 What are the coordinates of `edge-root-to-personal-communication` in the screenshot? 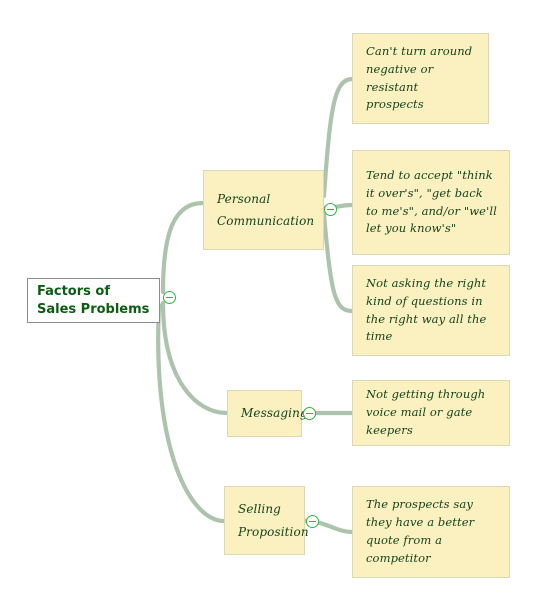 It's located at (183, 247).